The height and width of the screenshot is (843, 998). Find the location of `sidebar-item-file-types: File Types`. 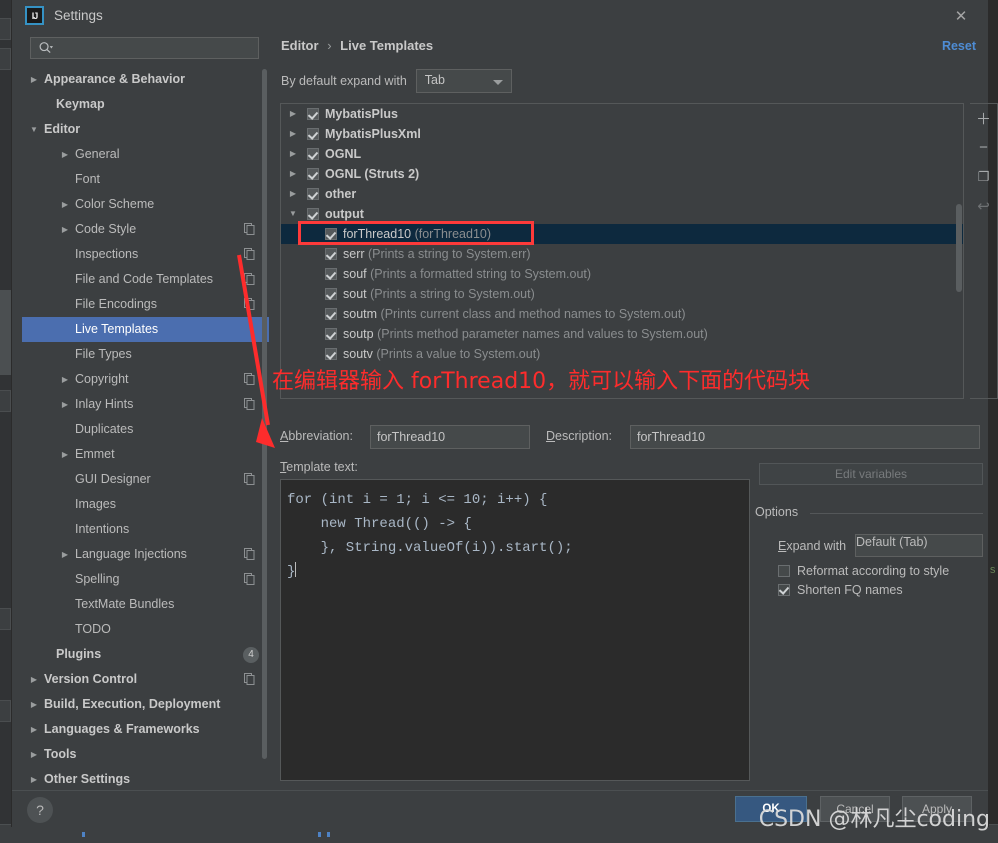

sidebar-item-file-types: File Types is located at coordinates (145, 354).